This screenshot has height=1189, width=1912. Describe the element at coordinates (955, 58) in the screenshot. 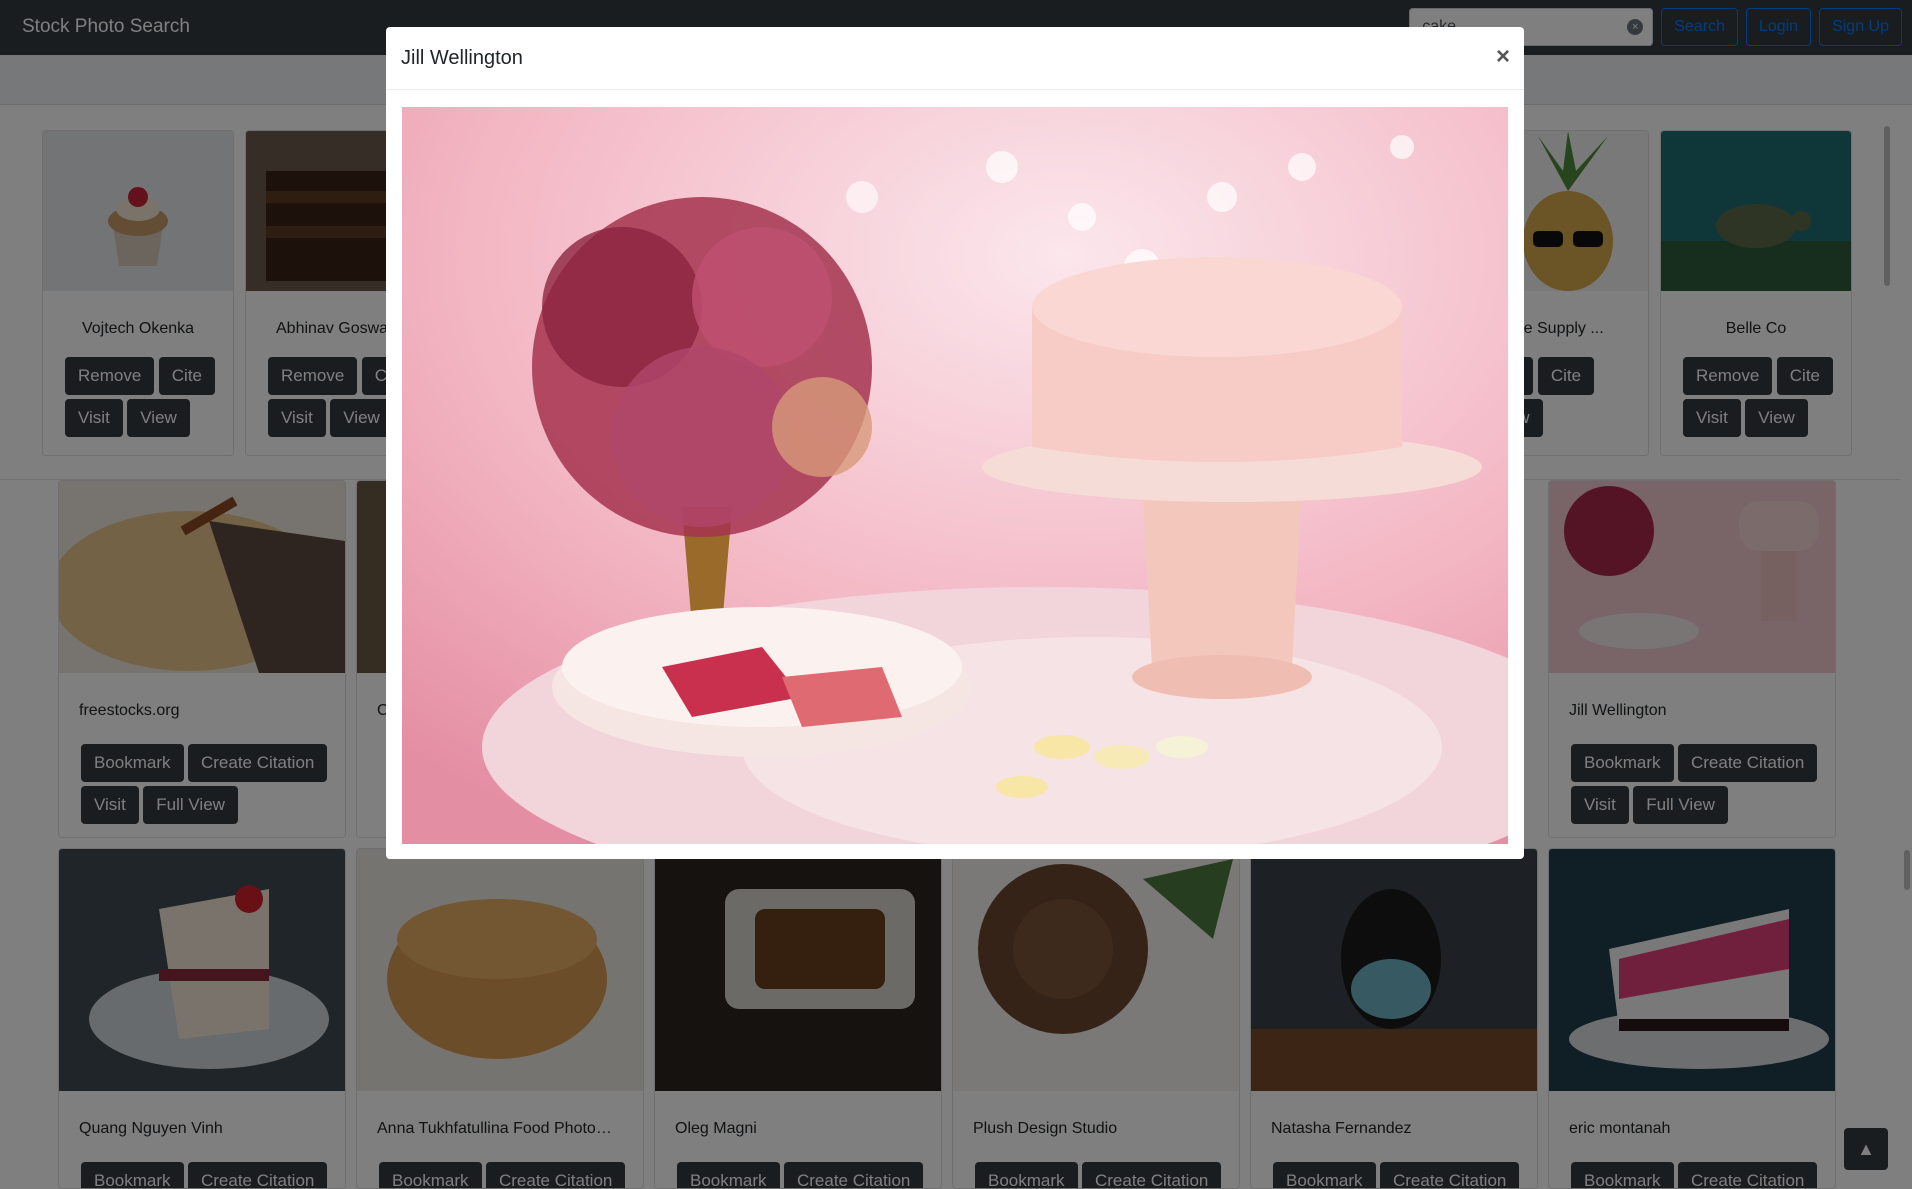

I see `modal-header: Jill Wellington ×` at that location.